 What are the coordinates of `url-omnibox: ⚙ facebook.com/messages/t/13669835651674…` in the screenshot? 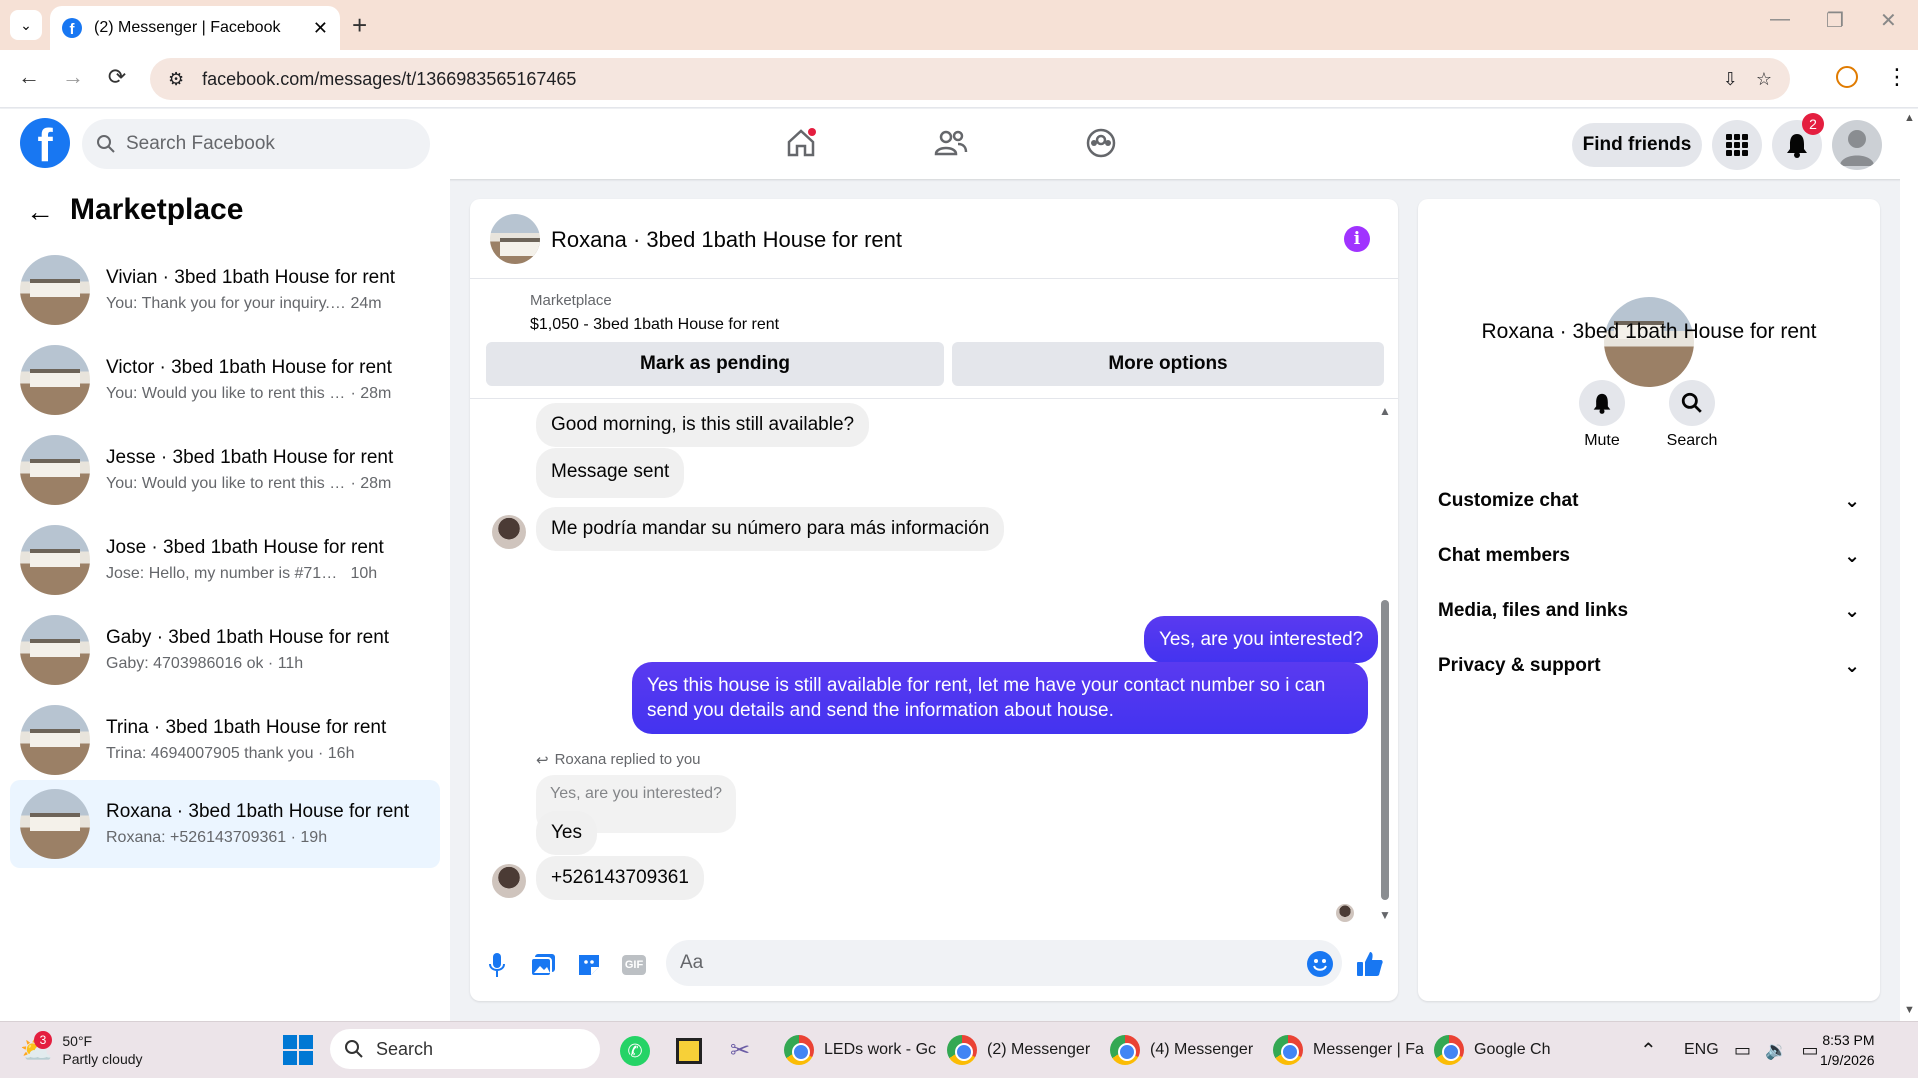 It's located at (970, 79).